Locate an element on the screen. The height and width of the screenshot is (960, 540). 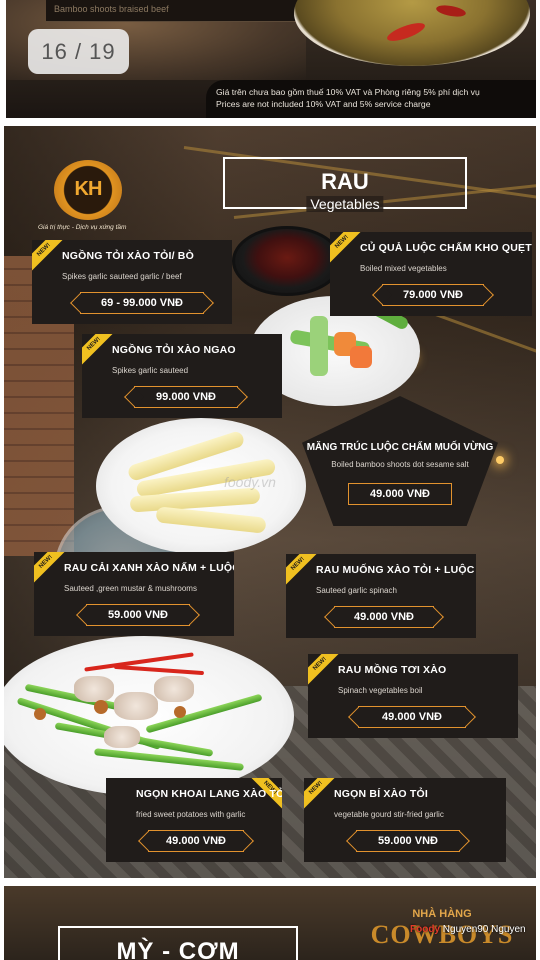
stir-fry-plate is located at coordinates (149, 716).